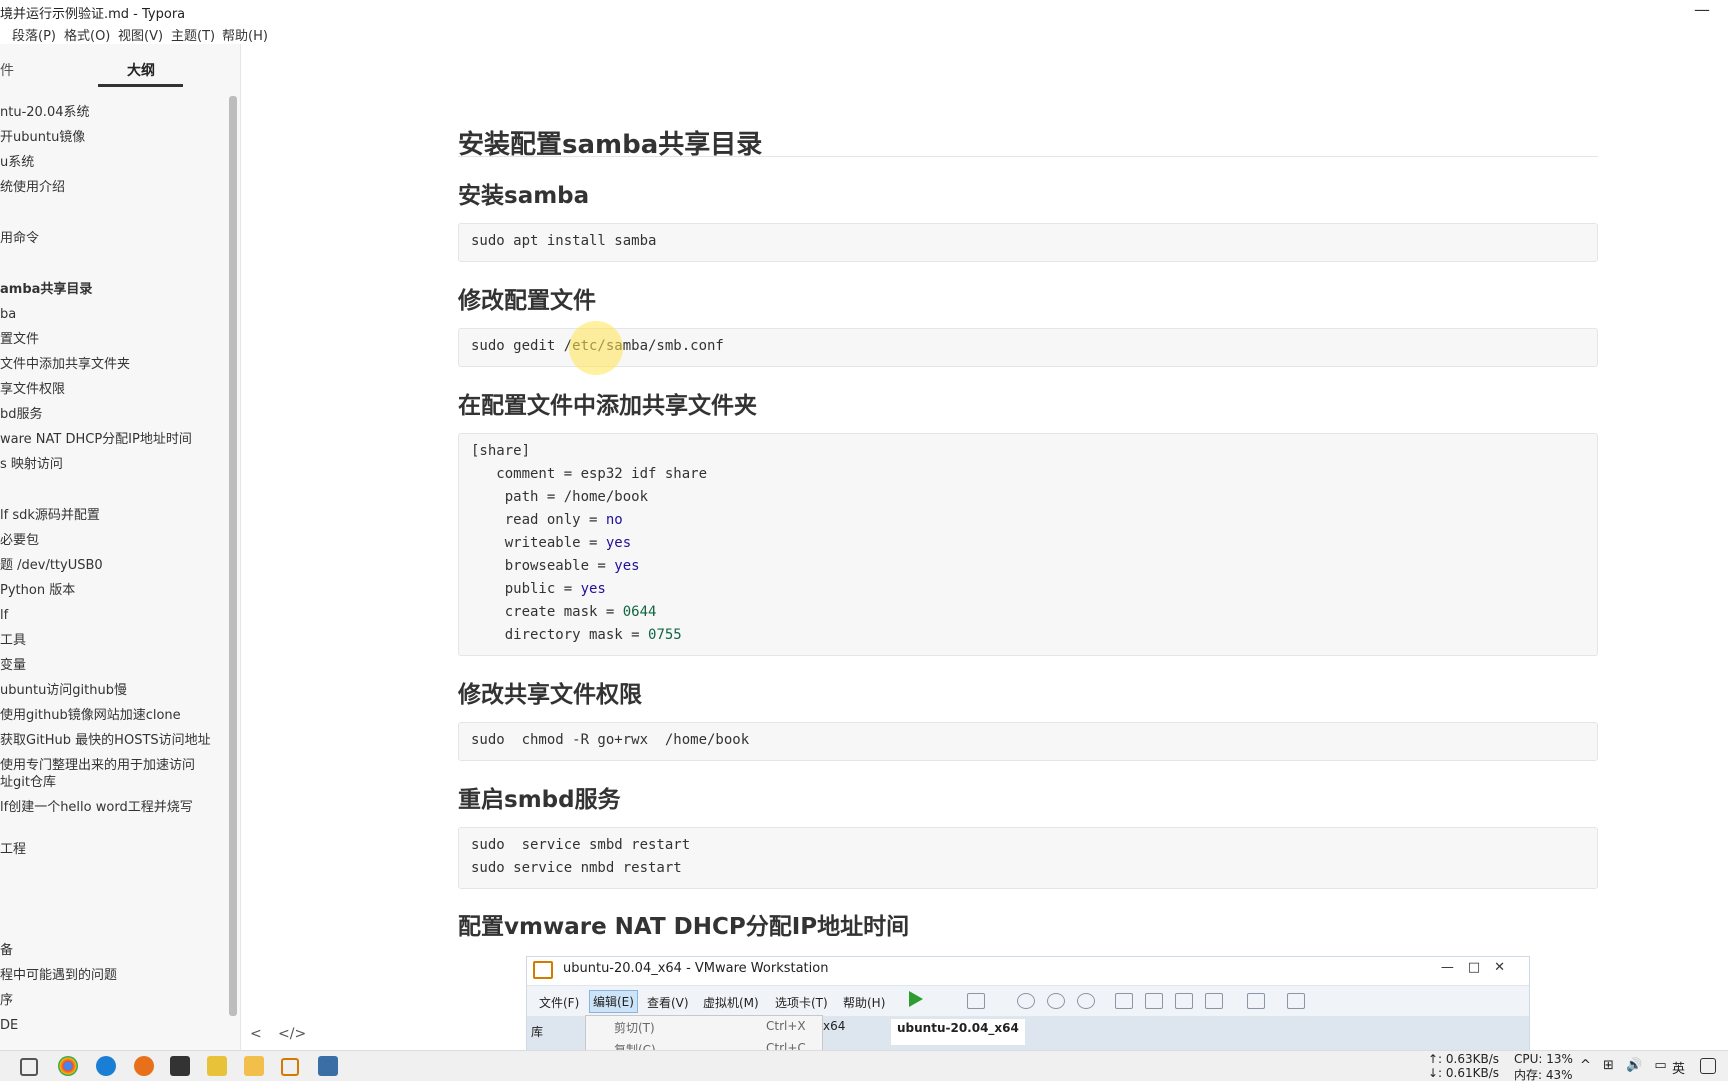 The image size is (1728, 1083). Describe the element at coordinates (37, 590) in the screenshot. I see `outline-item: Python 版本` at that location.